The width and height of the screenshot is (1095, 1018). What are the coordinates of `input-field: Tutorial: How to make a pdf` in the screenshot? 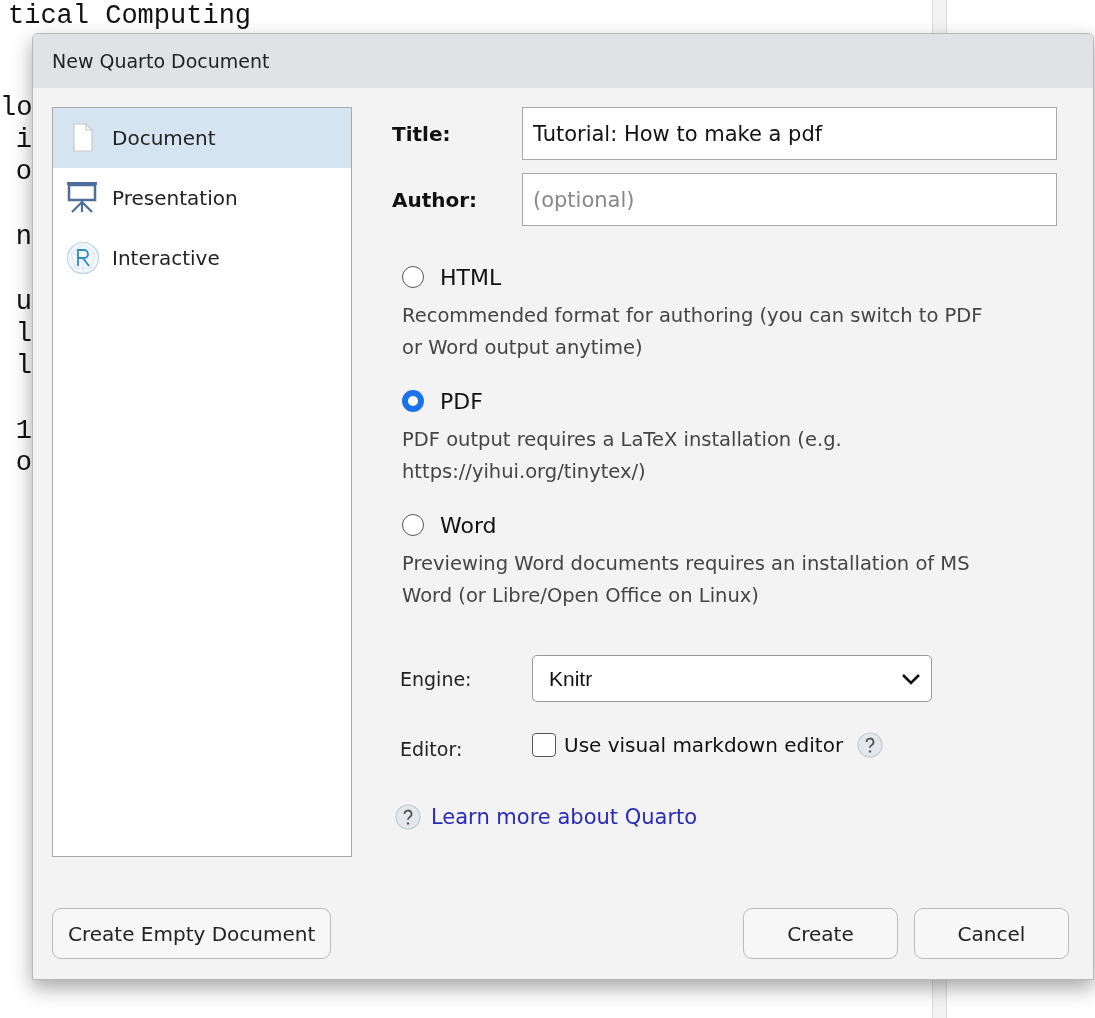 It's located at (789, 133).